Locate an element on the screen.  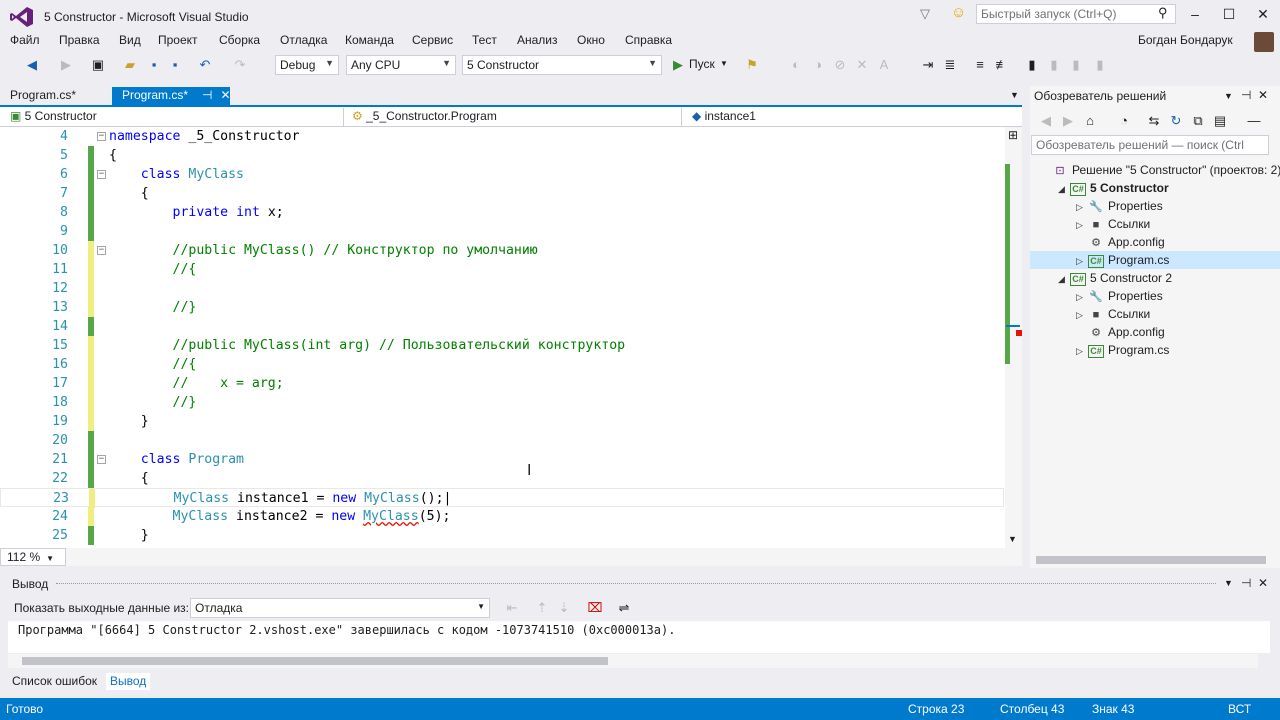
project-nav-dropdown: ▣ 5 Constructor is located at coordinates (174, 117).